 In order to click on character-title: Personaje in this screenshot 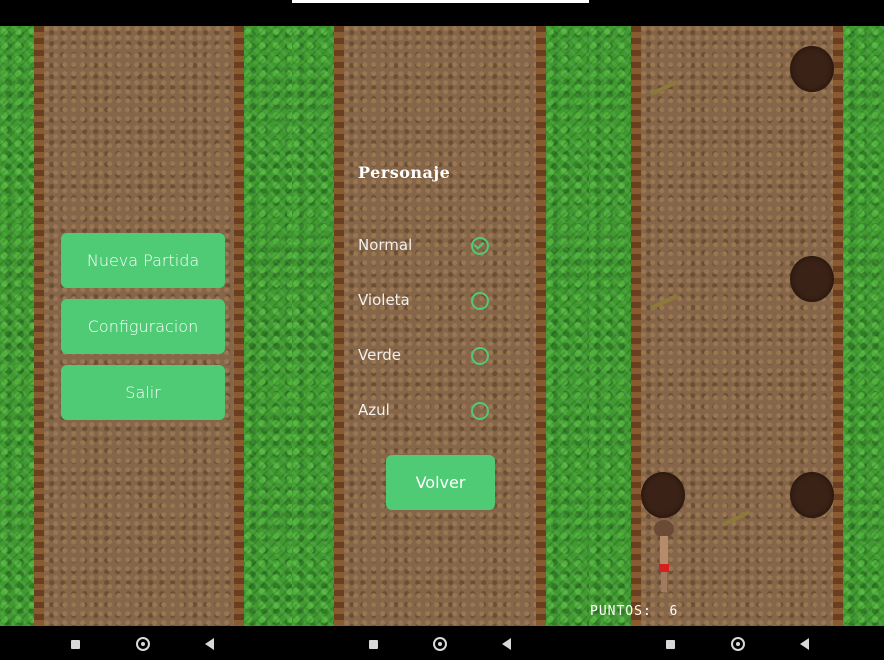, I will do `click(404, 172)`.